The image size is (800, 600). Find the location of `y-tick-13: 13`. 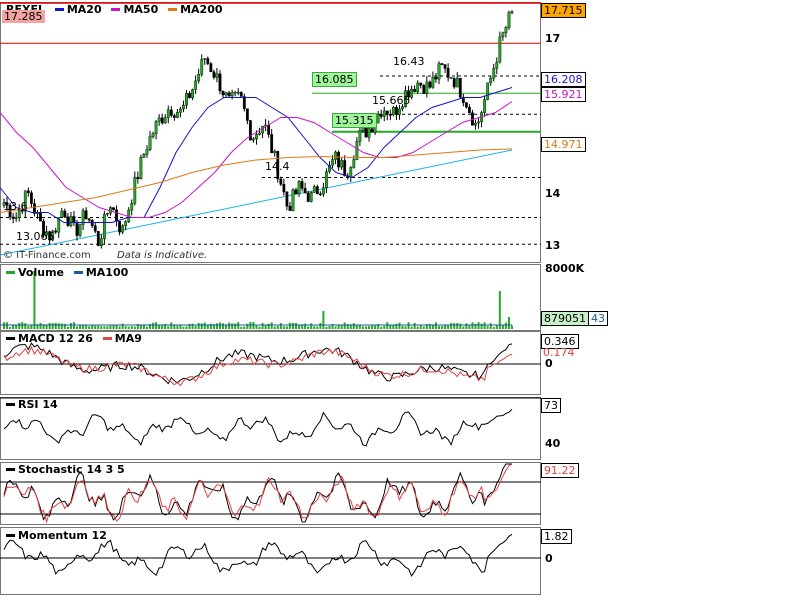

y-tick-13: 13 is located at coordinates (553, 245).